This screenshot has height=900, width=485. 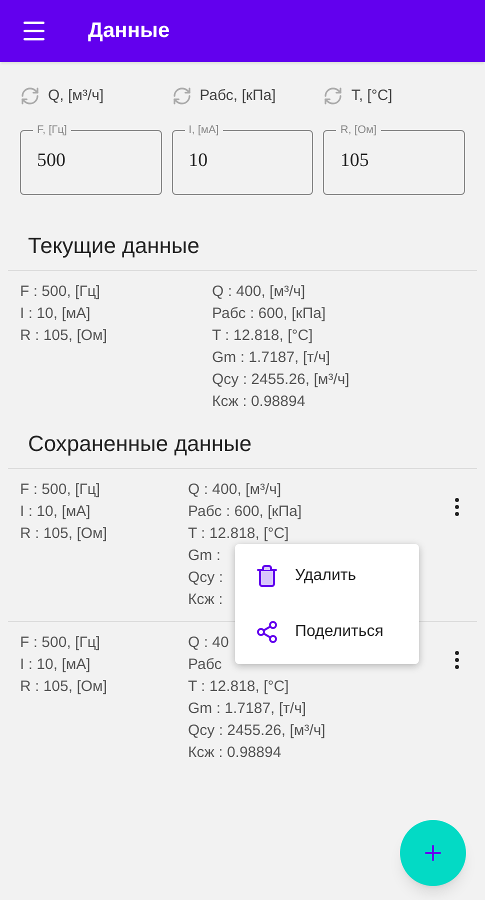 What do you see at coordinates (224, 96) in the screenshot?
I see `unit-toggle: Рабс, [кПа]` at bounding box center [224, 96].